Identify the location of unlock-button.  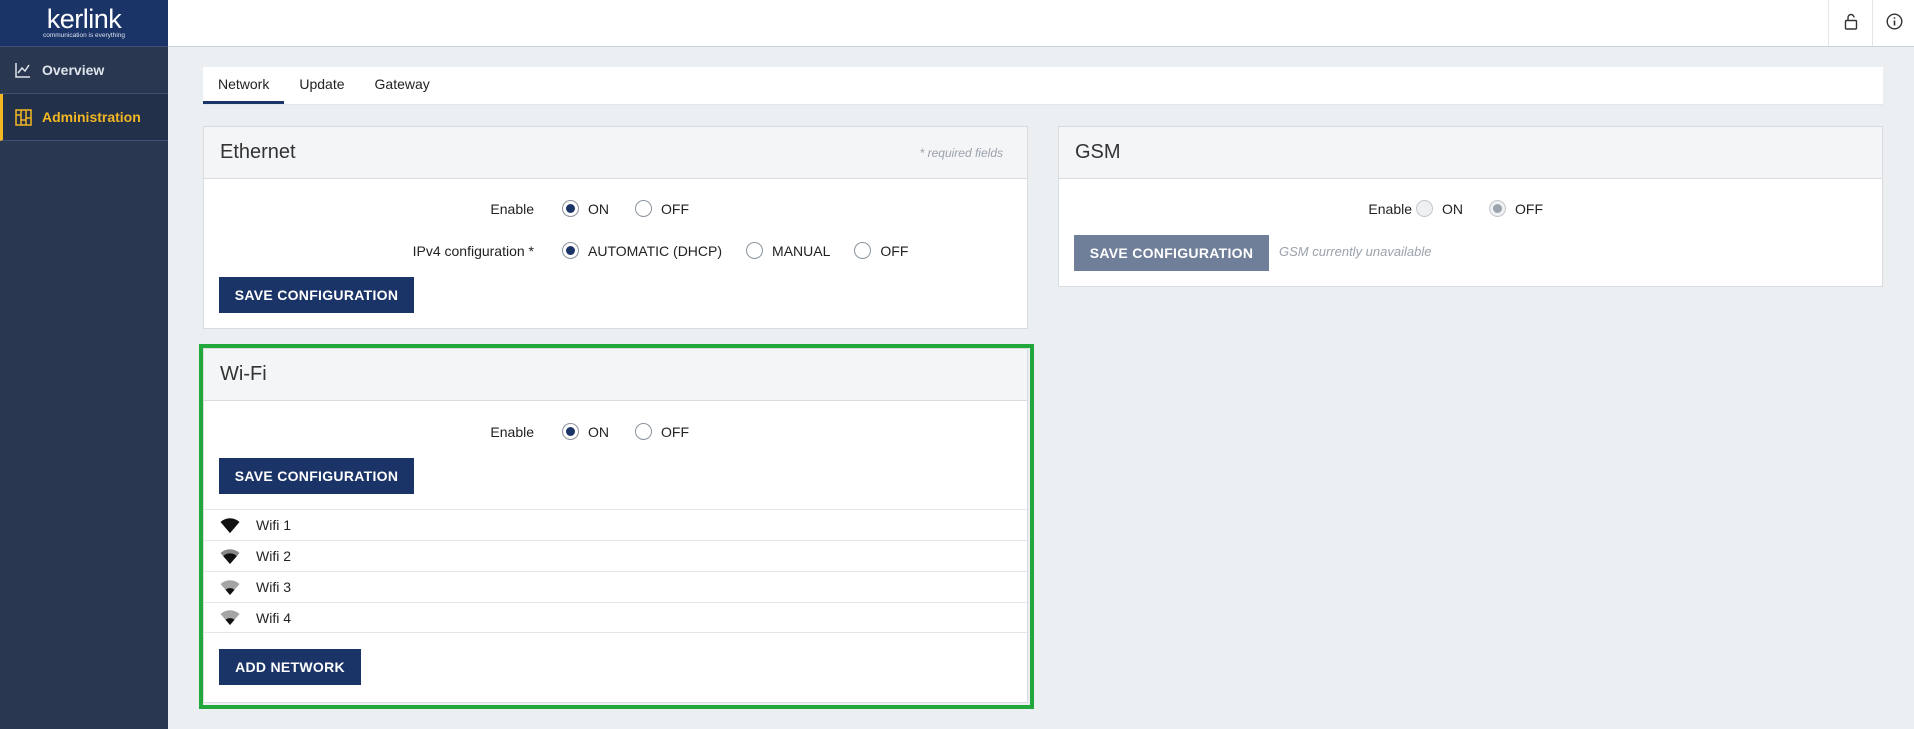
(1850, 23).